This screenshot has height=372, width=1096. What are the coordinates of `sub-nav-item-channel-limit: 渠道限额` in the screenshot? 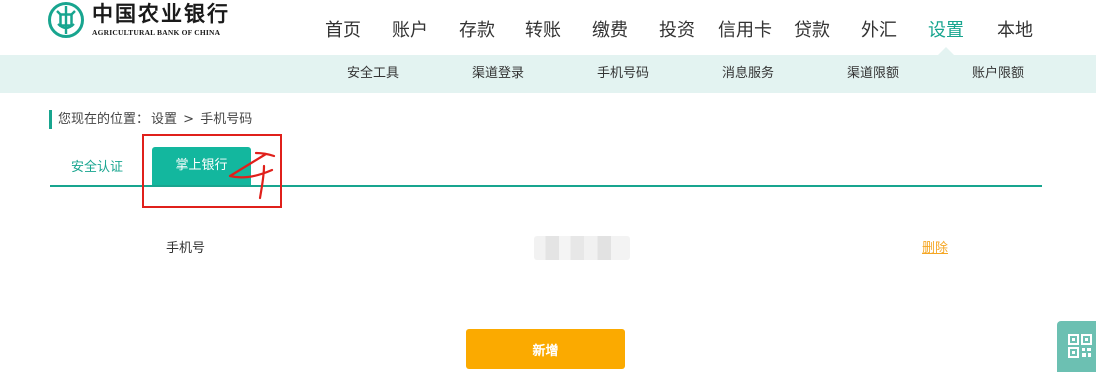 It's located at (873, 74).